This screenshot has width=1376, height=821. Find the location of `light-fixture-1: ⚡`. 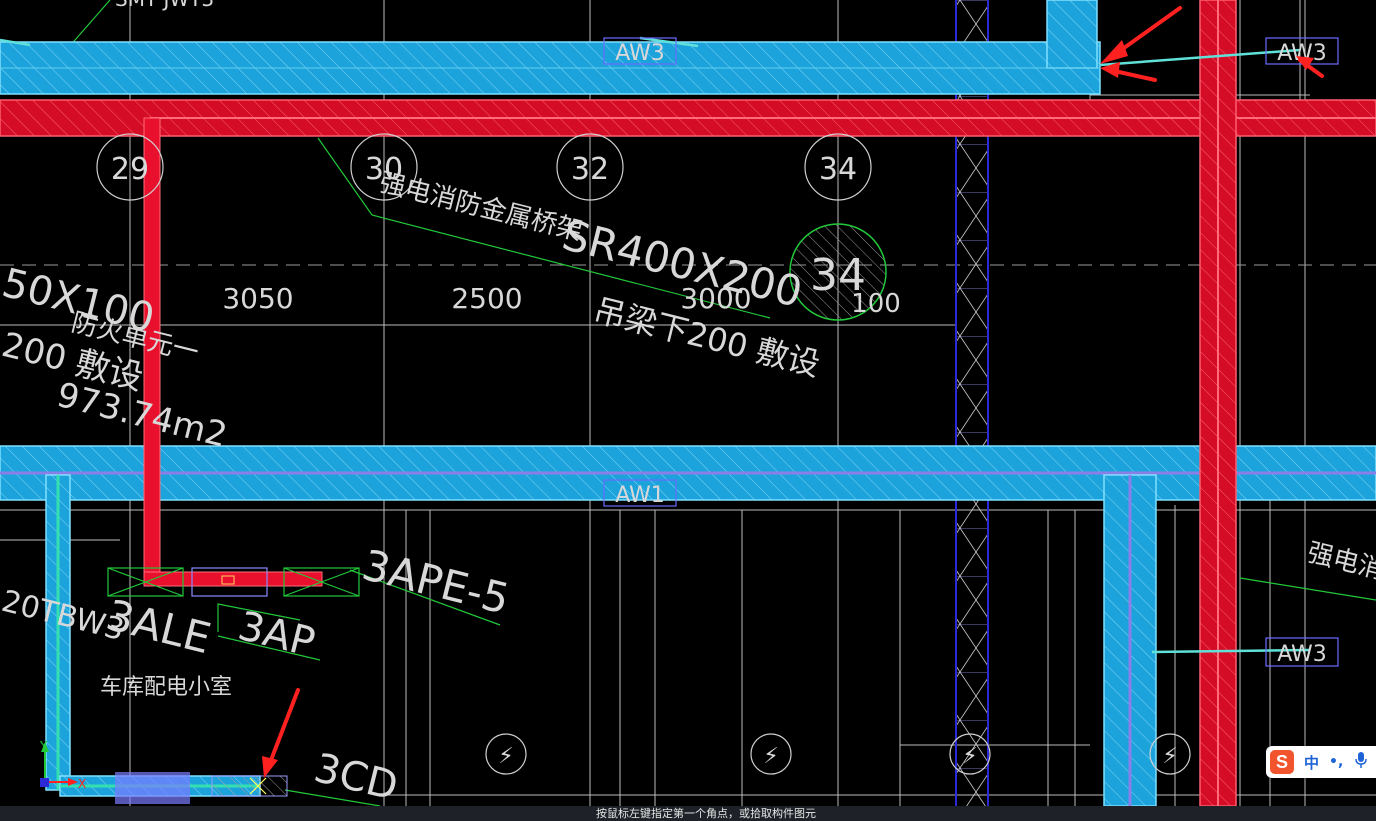

light-fixture-1: ⚡ is located at coordinates (506, 754).